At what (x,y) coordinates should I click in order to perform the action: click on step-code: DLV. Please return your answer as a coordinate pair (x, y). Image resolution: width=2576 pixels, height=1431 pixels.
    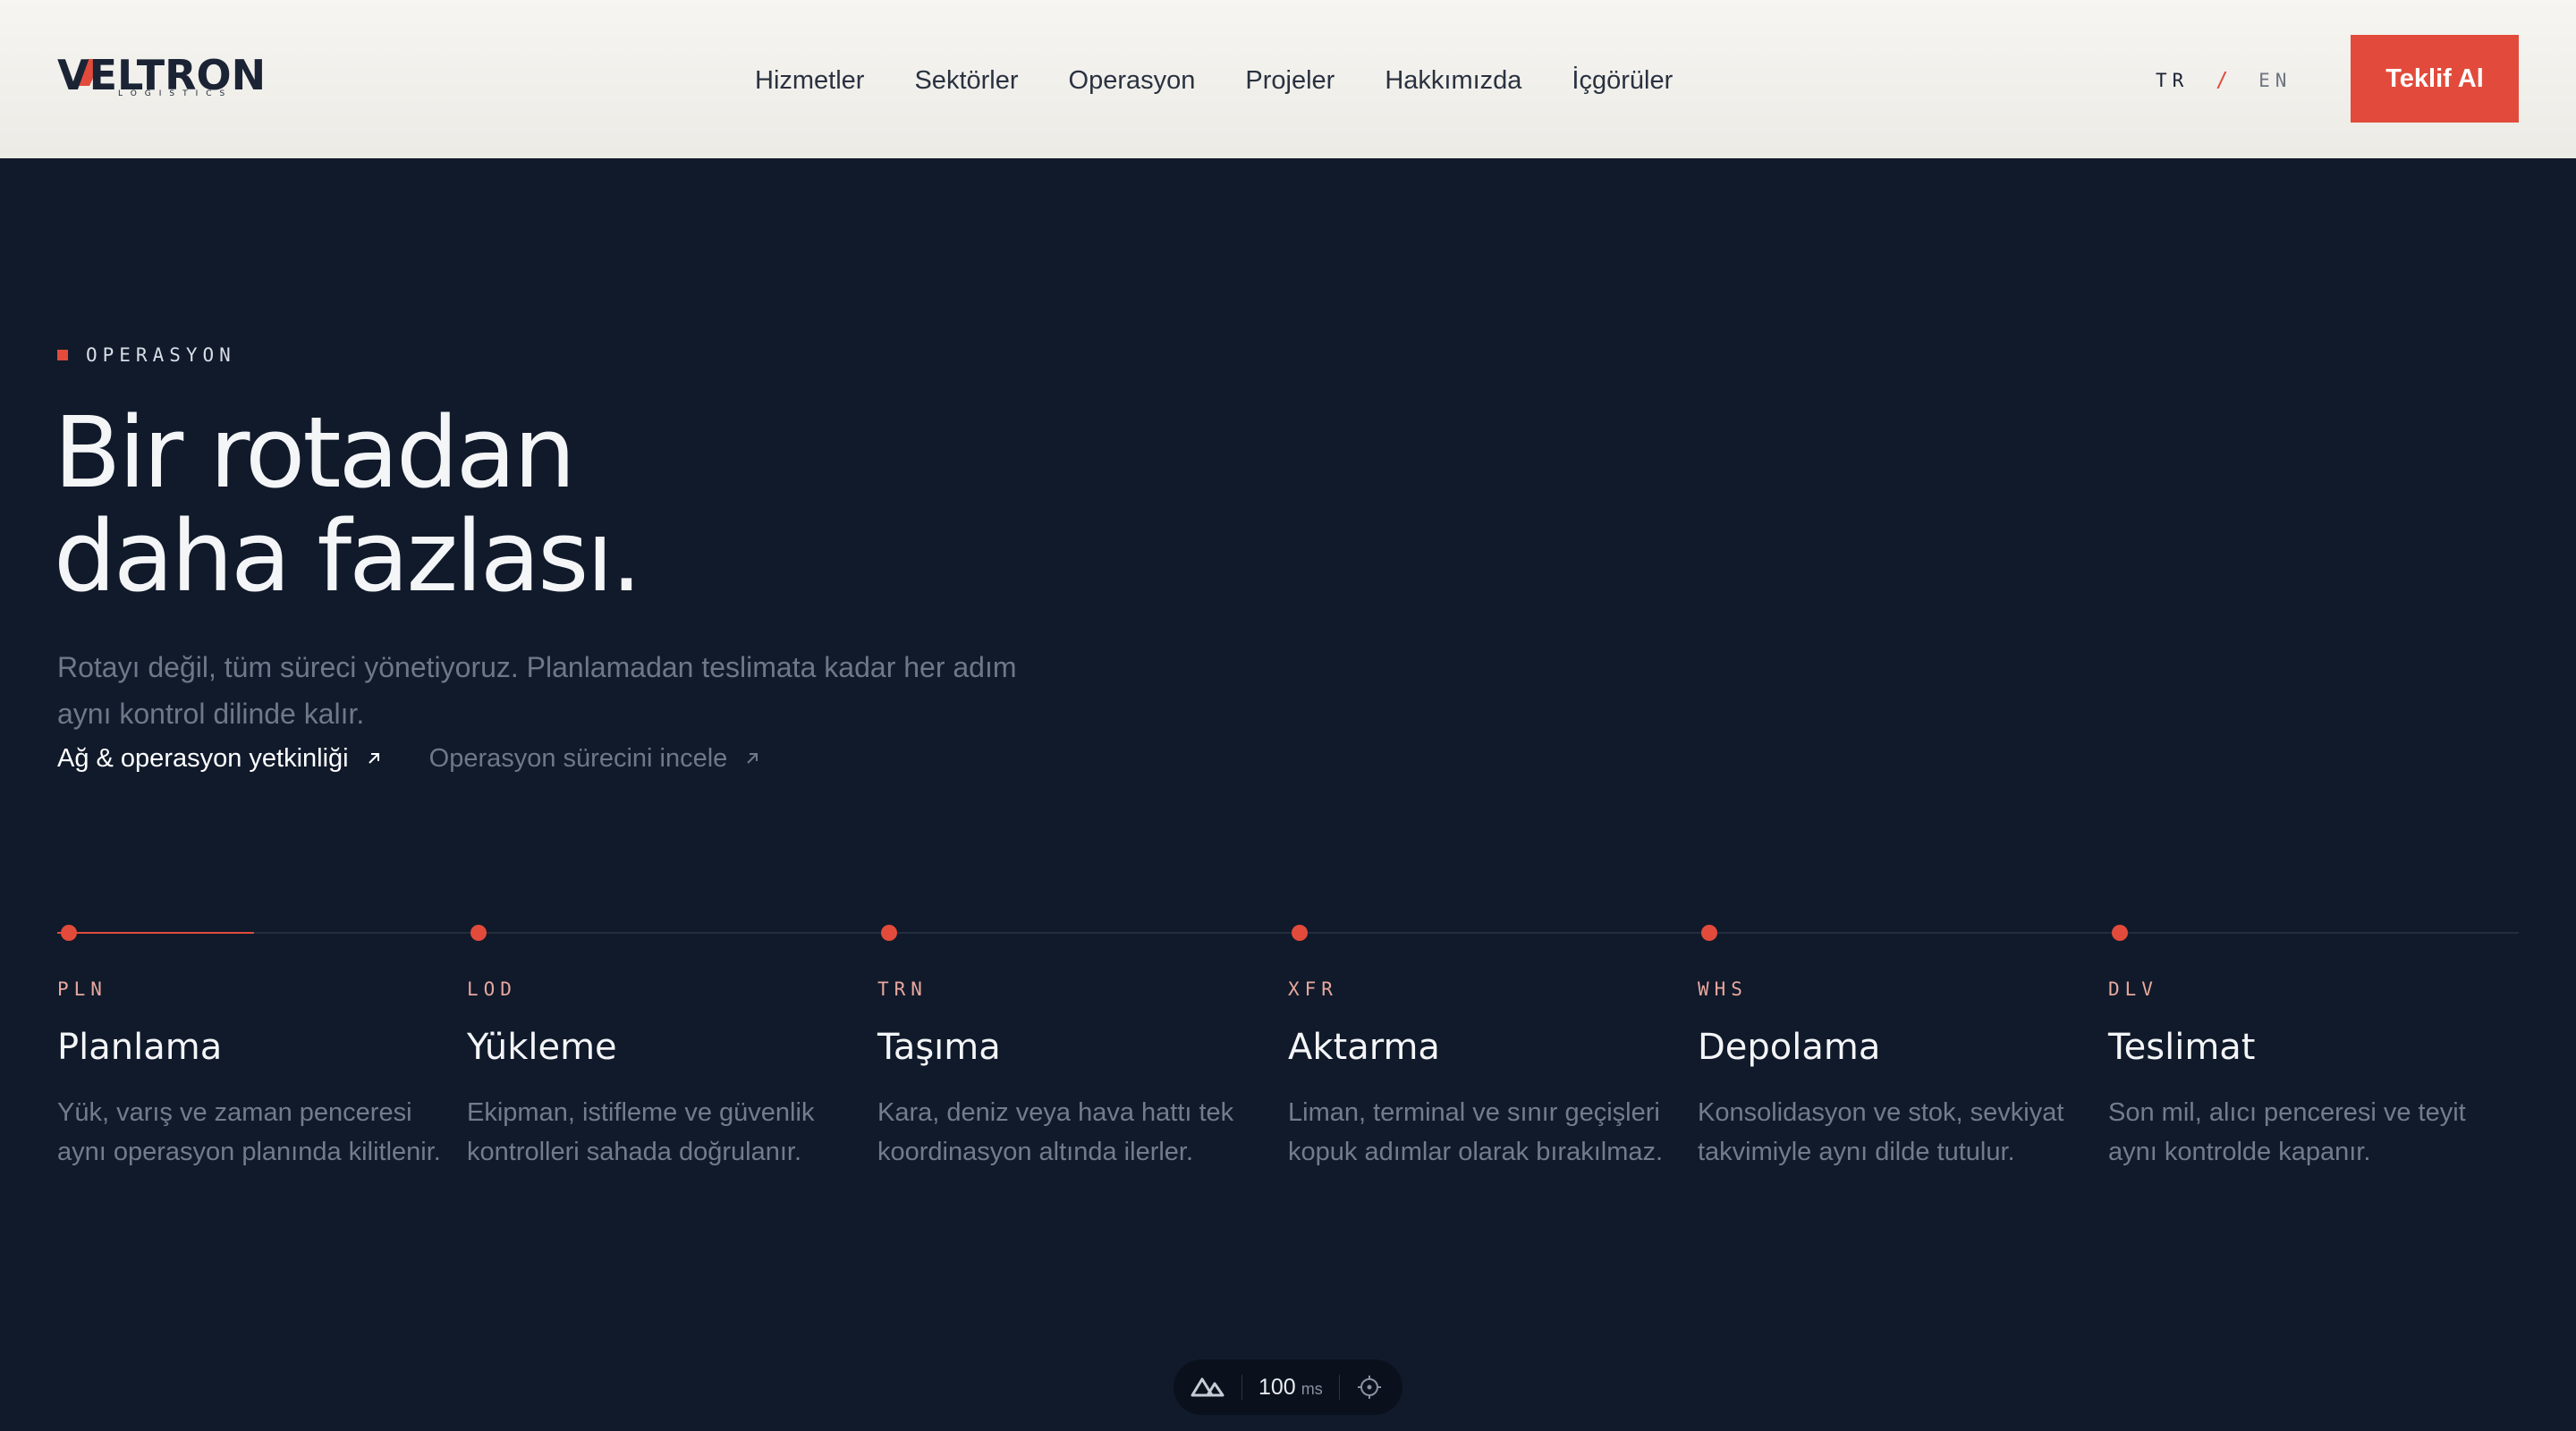
    Looking at the image, I should click on (2133, 989).